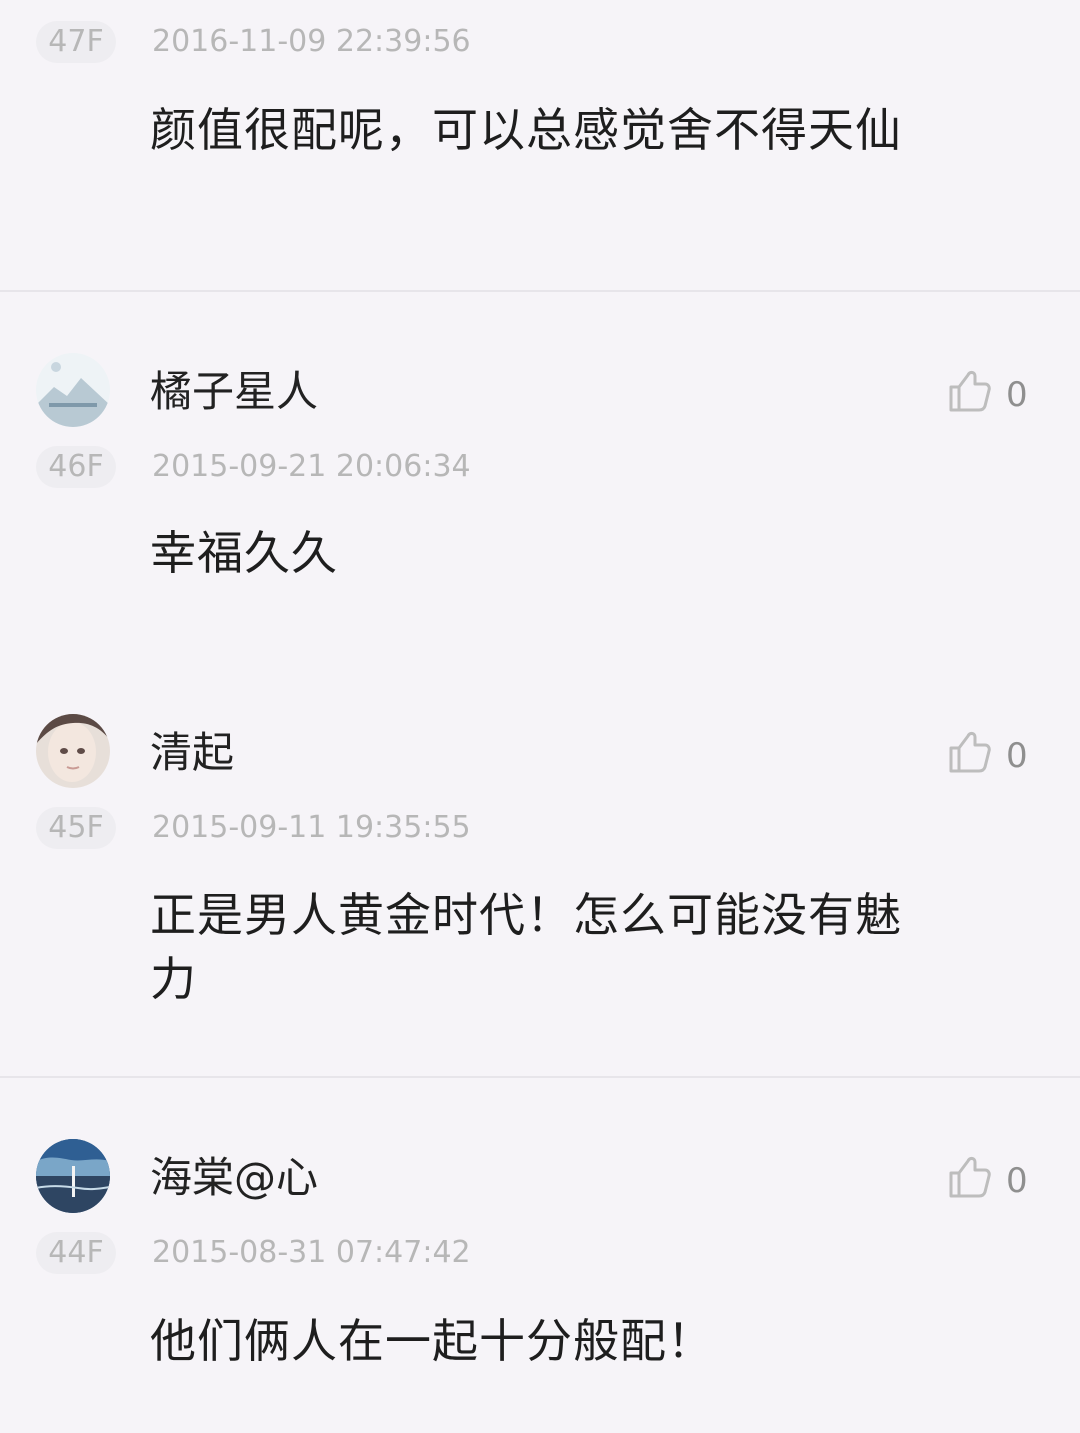  What do you see at coordinates (76, 42) in the screenshot?
I see `floor-badge: 47F` at bounding box center [76, 42].